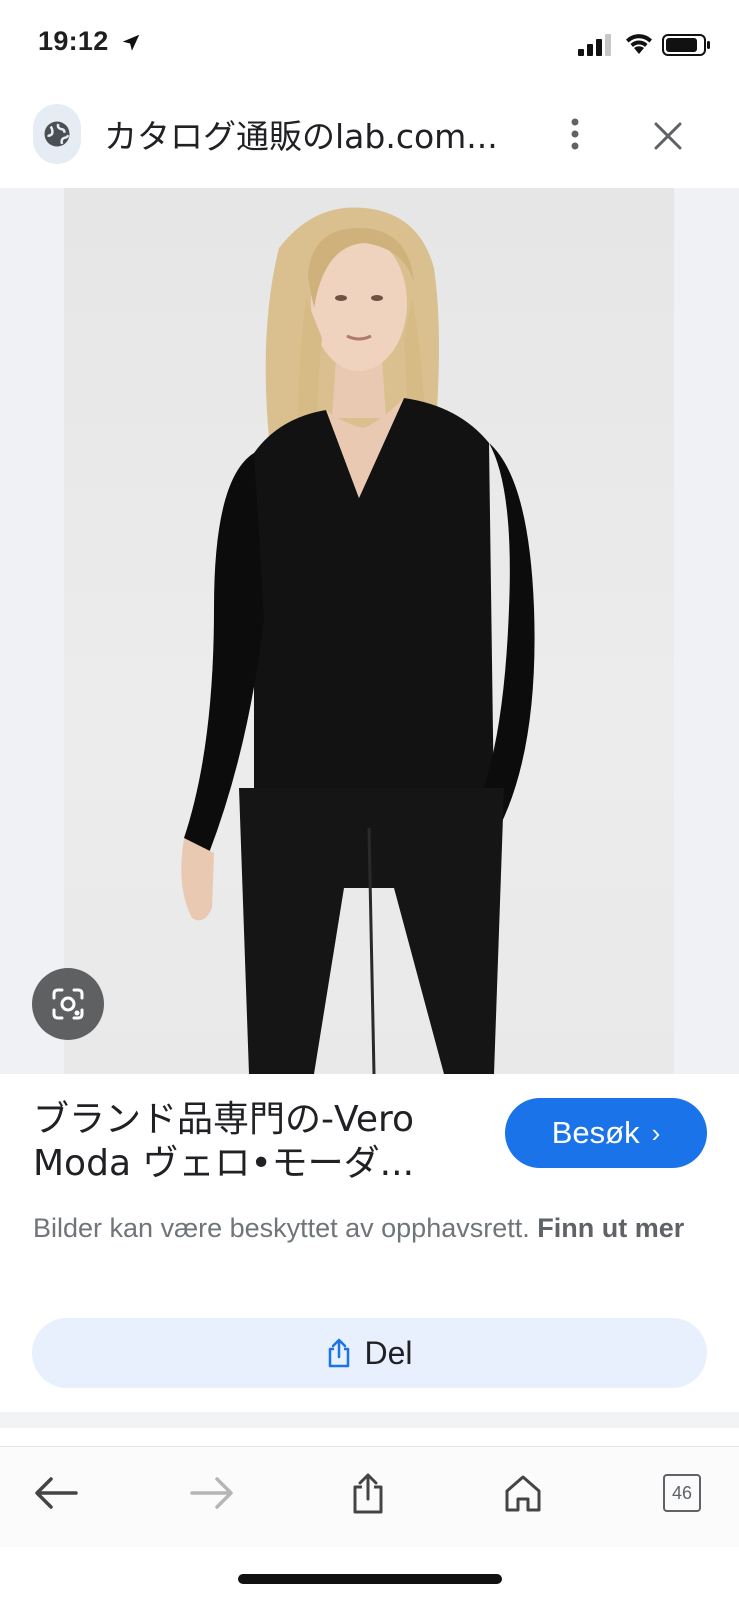 The width and height of the screenshot is (739, 1600). Describe the element at coordinates (656, 1132) in the screenshot. I see `chevron-right-icon: ›` at that location.